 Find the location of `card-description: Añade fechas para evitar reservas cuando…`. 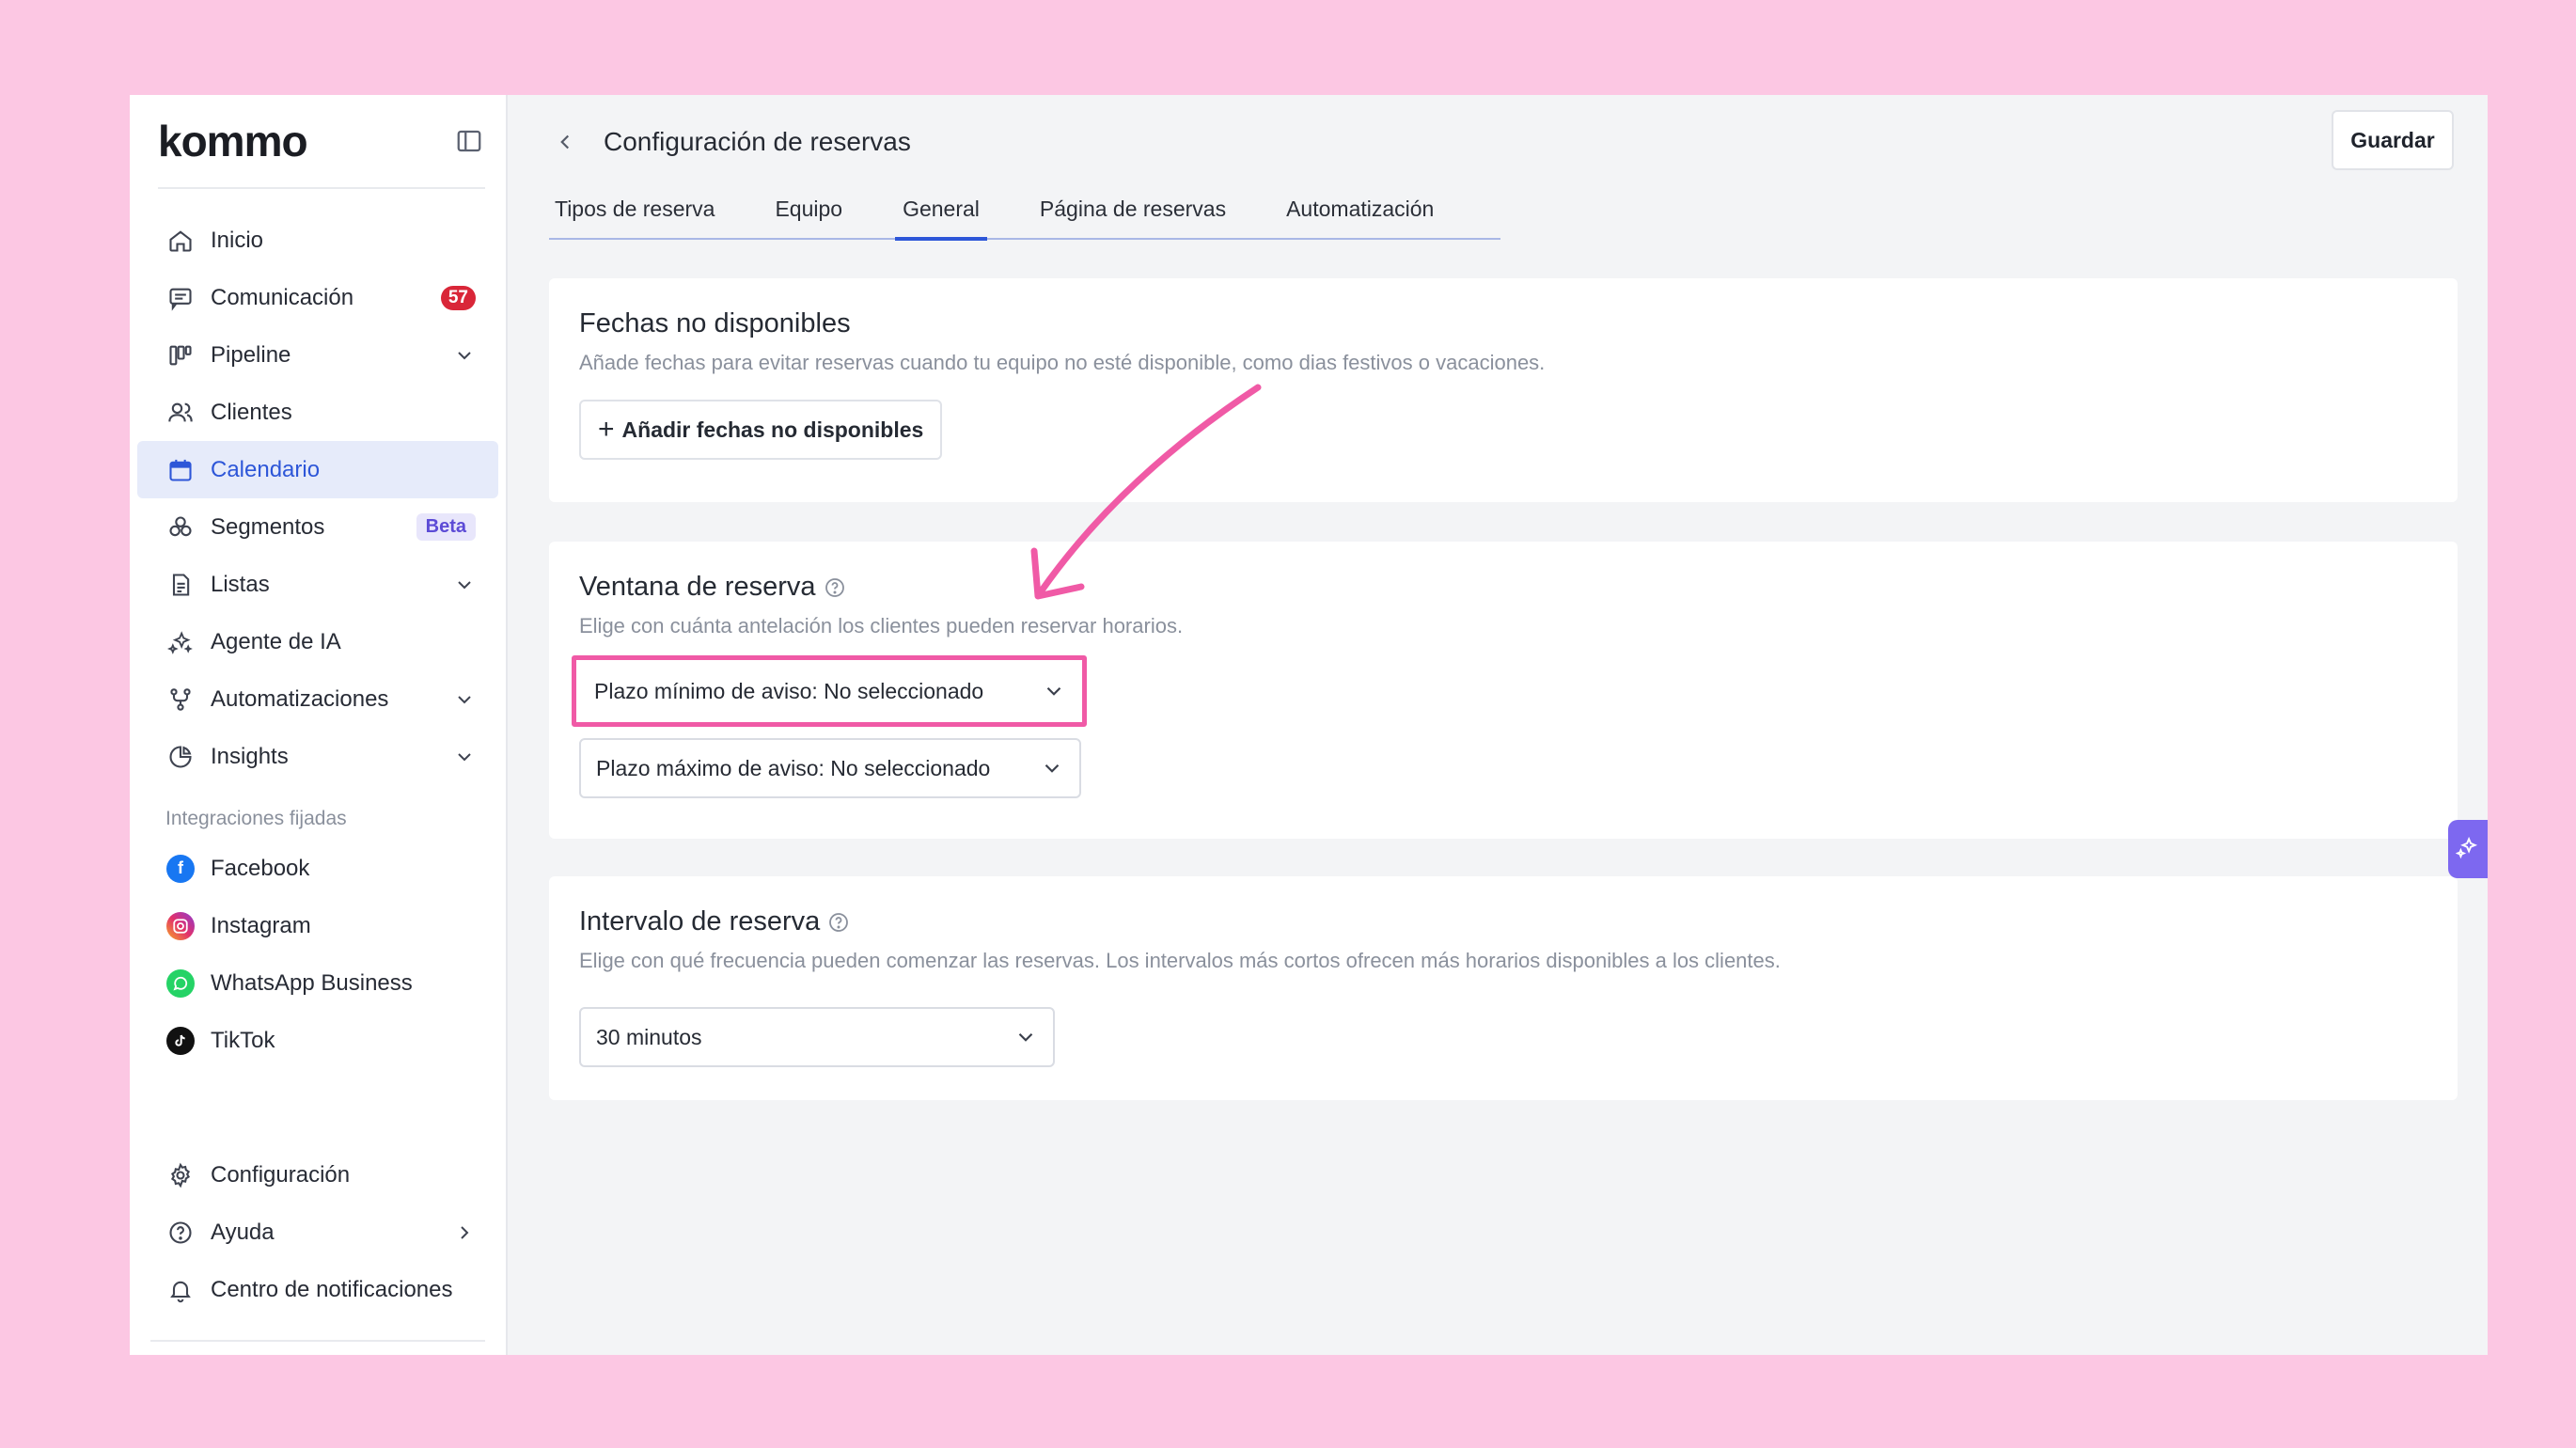

card-description: Añade fechas para evitar reservas cuando… is located at coordinates (1063, 362).